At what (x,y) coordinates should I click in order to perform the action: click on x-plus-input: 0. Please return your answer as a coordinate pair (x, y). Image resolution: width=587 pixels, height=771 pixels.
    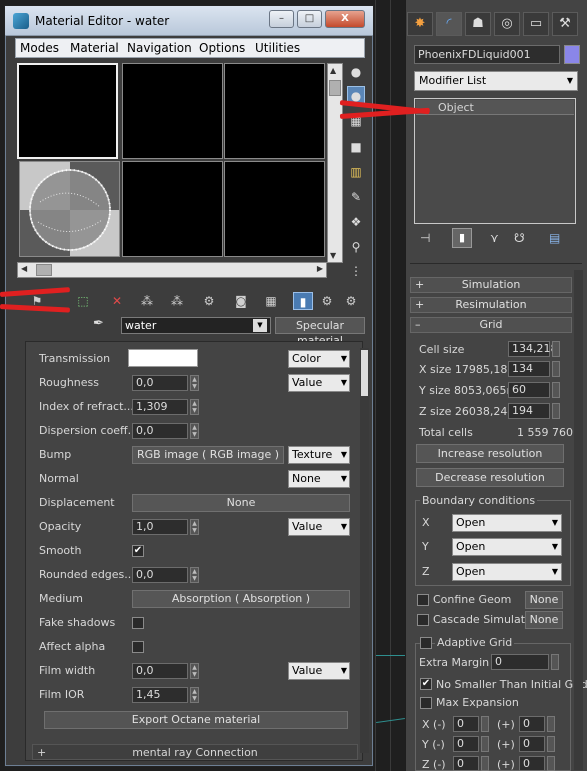
    Looking at the image, I should click on (532, 724).